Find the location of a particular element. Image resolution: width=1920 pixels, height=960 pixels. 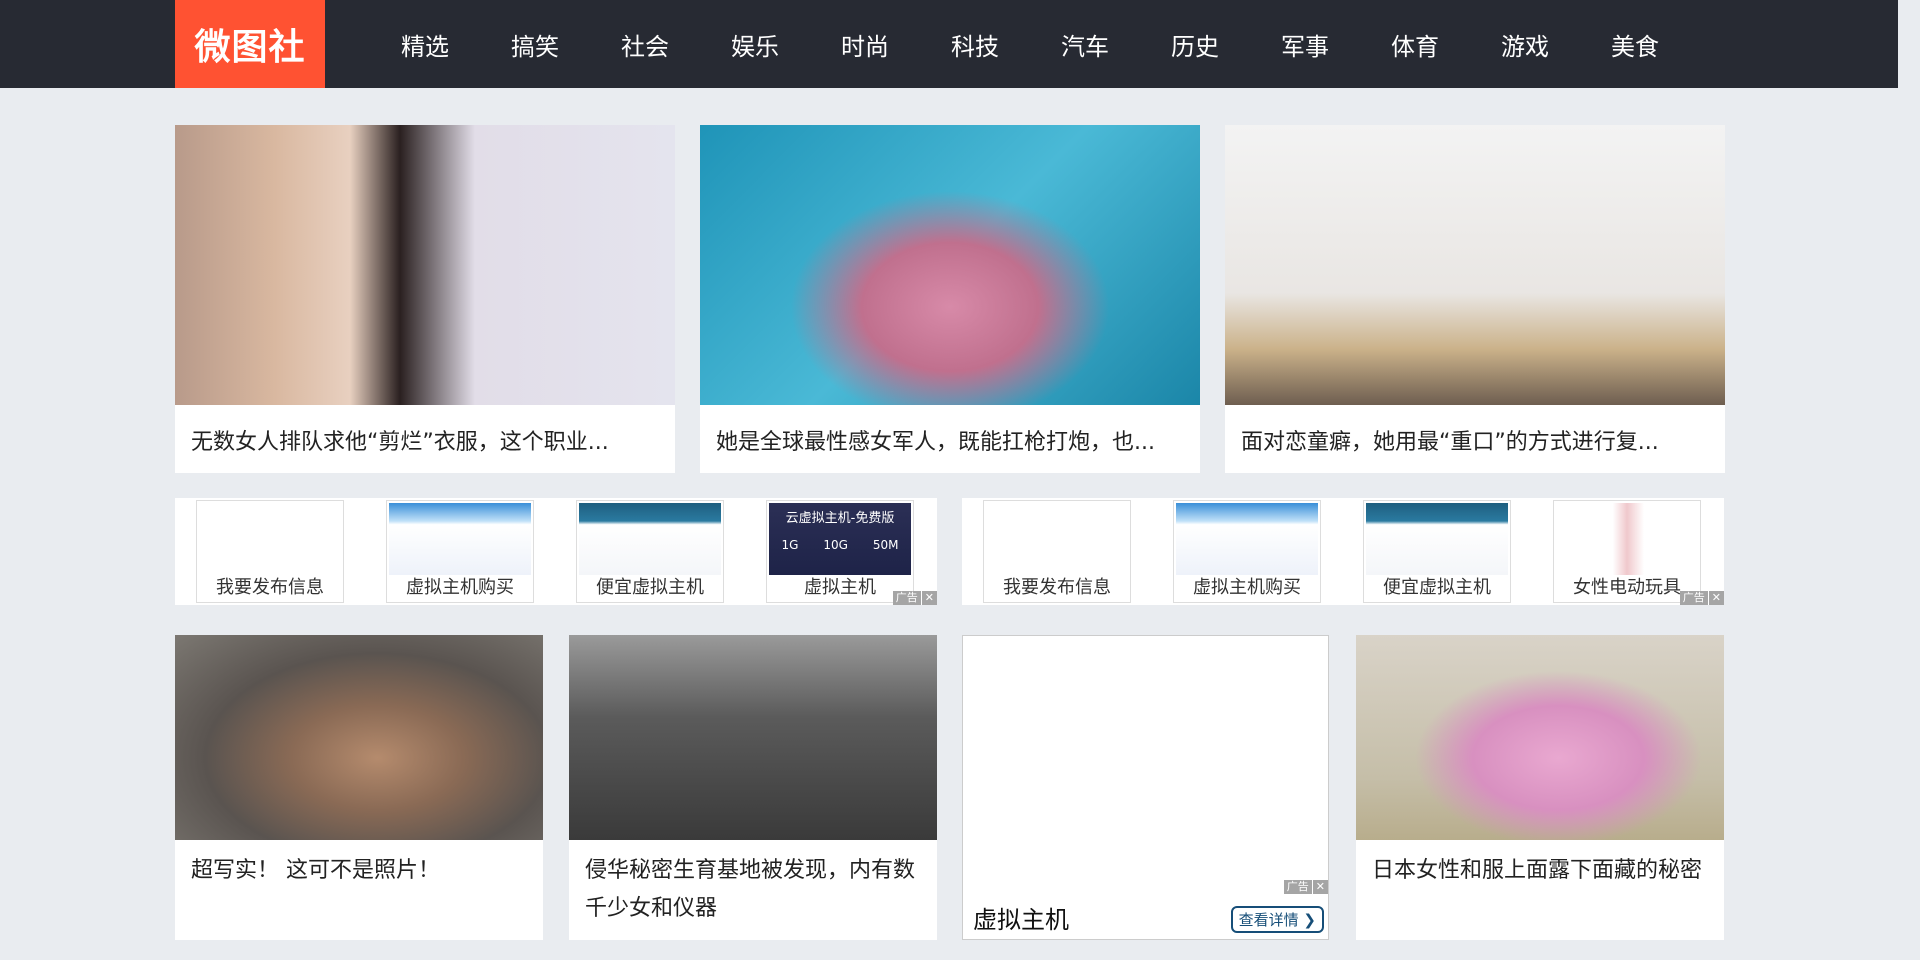

nav-item: 美食 is located at coordinates (1635, 44).